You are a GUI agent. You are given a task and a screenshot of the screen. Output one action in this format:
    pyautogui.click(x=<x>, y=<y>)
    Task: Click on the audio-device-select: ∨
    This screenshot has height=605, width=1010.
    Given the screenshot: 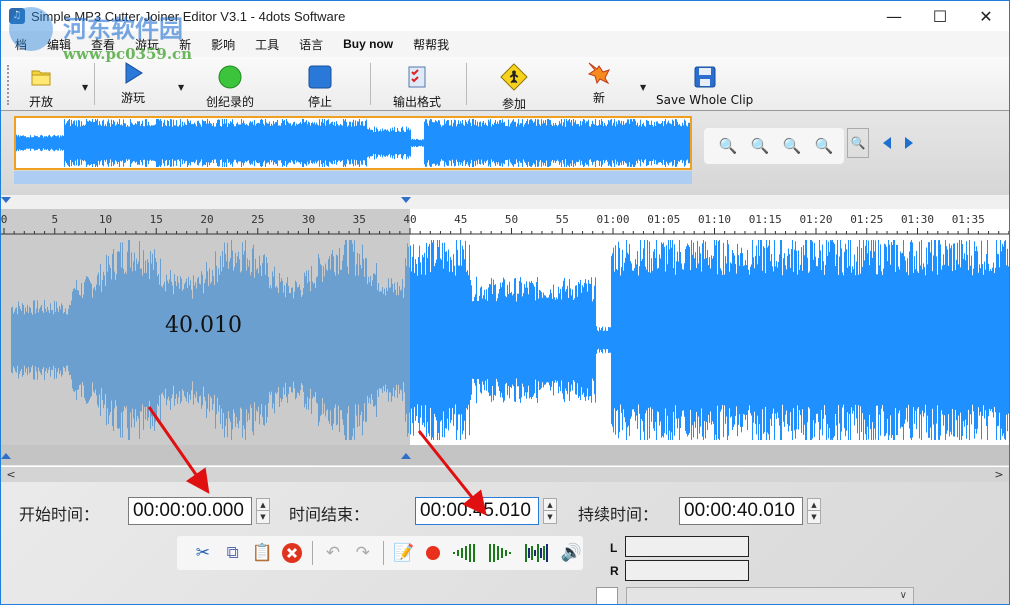 What is the action you would take?
    pyautogui.click(x=770, y=595)
    